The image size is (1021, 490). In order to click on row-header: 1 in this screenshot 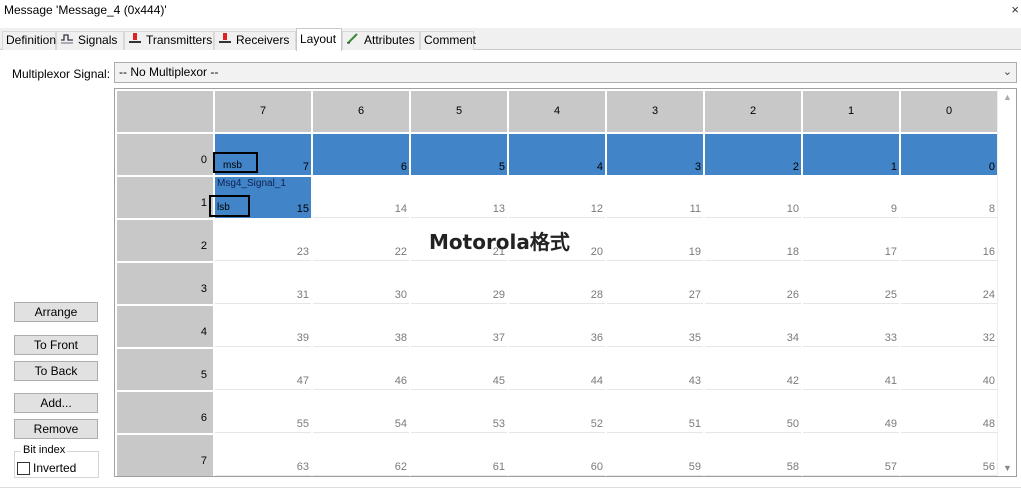, I will do `click(165, 197)`.